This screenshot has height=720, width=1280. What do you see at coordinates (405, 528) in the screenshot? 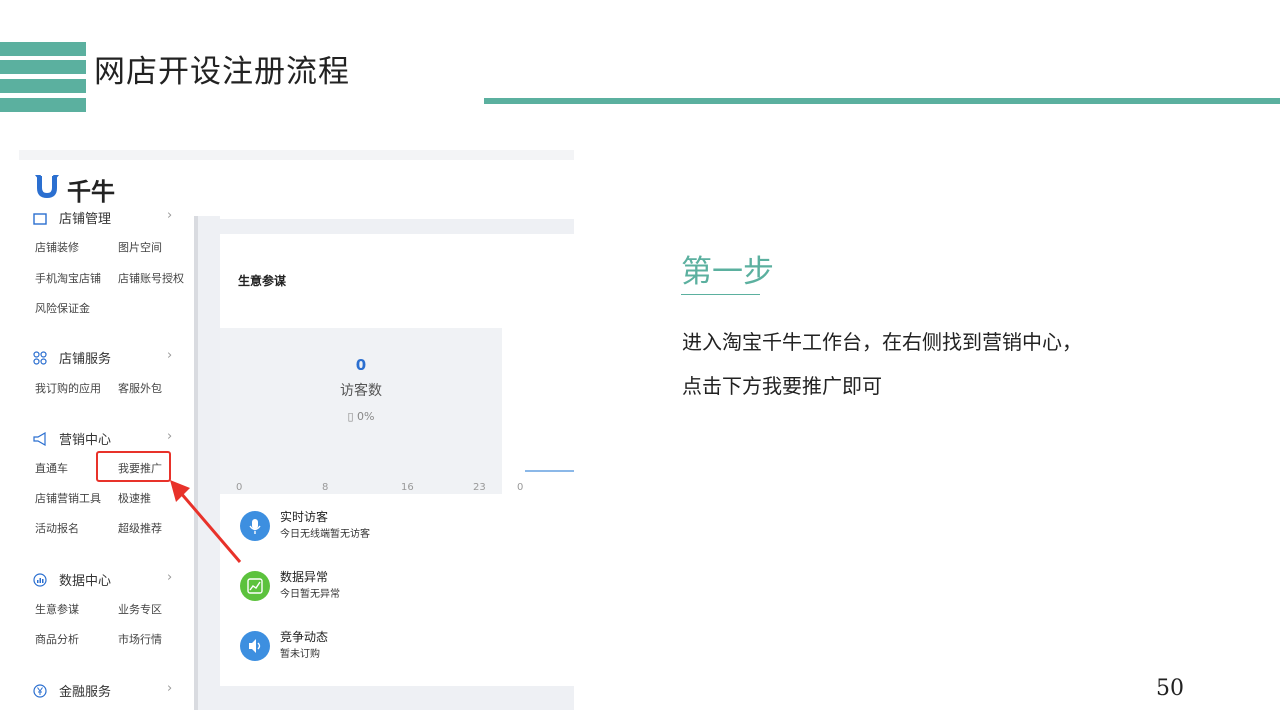
I see `list-item: 实时访客 今日无线端暂无访客` at bounding box center [405, 528].